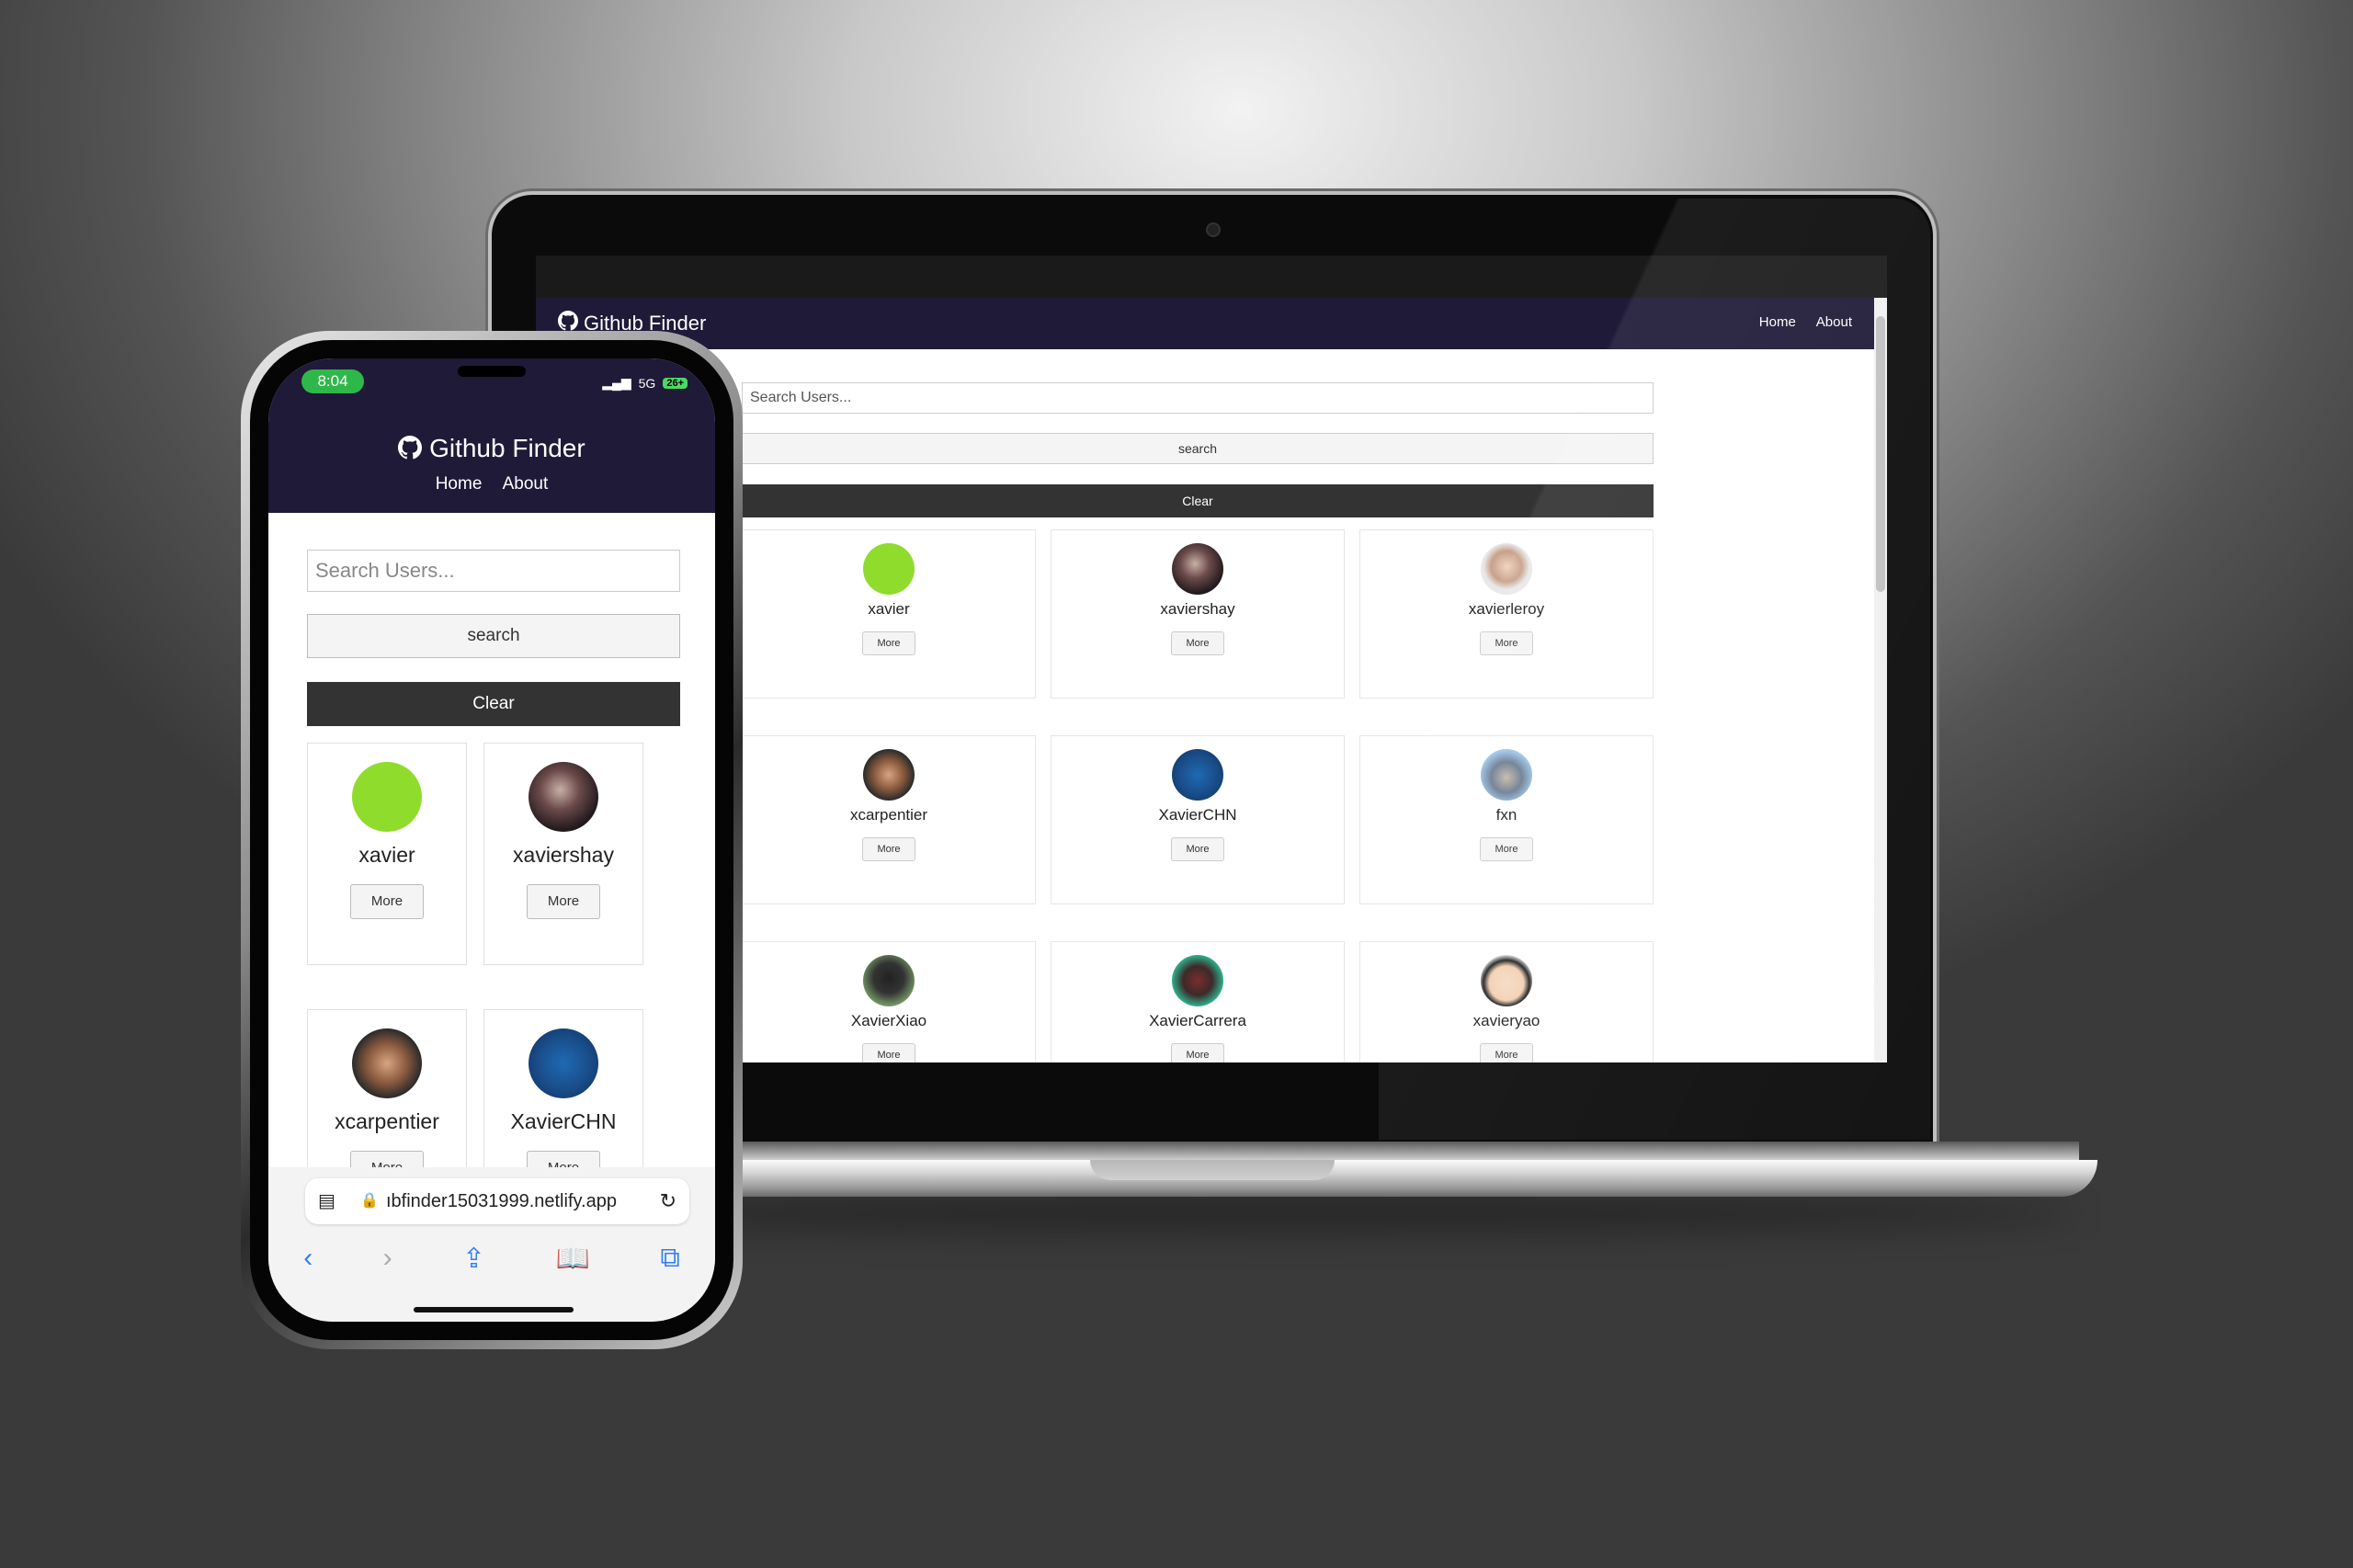  I want to click on search-button: search, so click(1198, 448).